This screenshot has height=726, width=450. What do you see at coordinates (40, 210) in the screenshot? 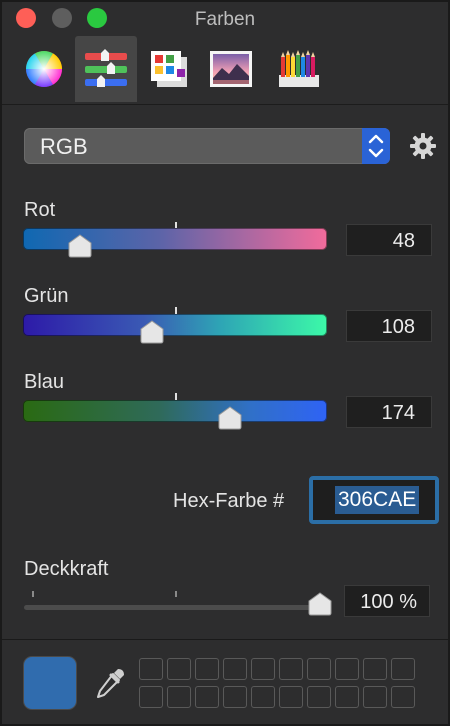
I see `red-slider-label: Rot` at bounding box center [40, 210].